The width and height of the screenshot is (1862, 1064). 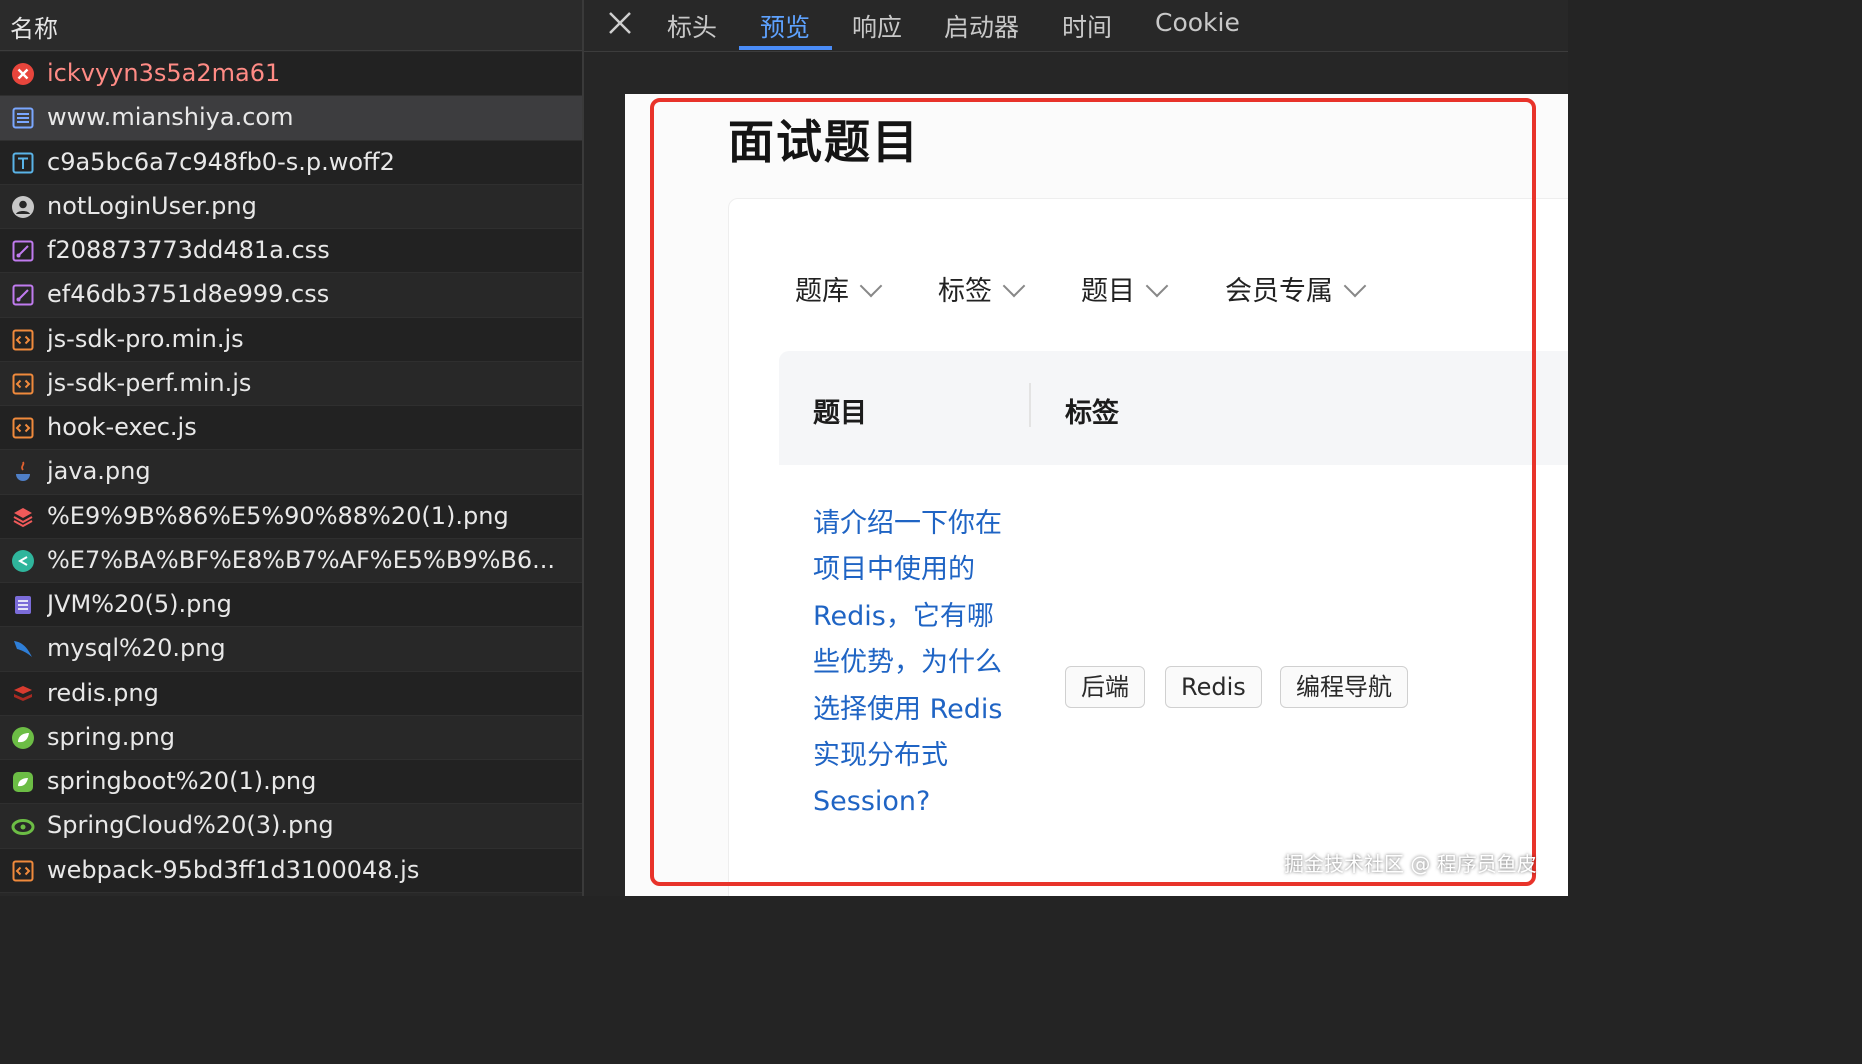 What do you see at coordinates (164, 73) in the screenshot?
I see `request-name: ickvyyn3s5a2ma61` at bounding box center [164, 73].